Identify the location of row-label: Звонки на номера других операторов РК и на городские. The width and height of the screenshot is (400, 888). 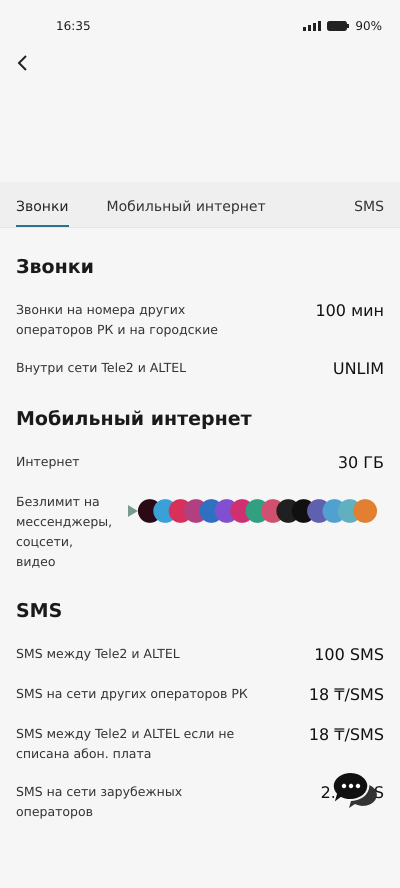
(117, 320).